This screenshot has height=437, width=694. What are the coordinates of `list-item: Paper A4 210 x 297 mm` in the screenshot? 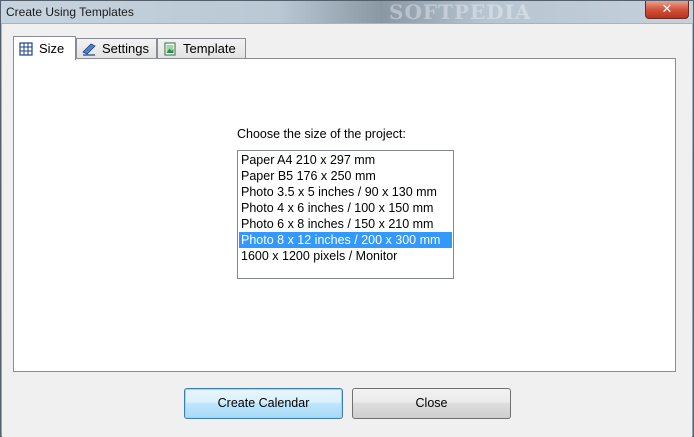 It's located at (345, 160).